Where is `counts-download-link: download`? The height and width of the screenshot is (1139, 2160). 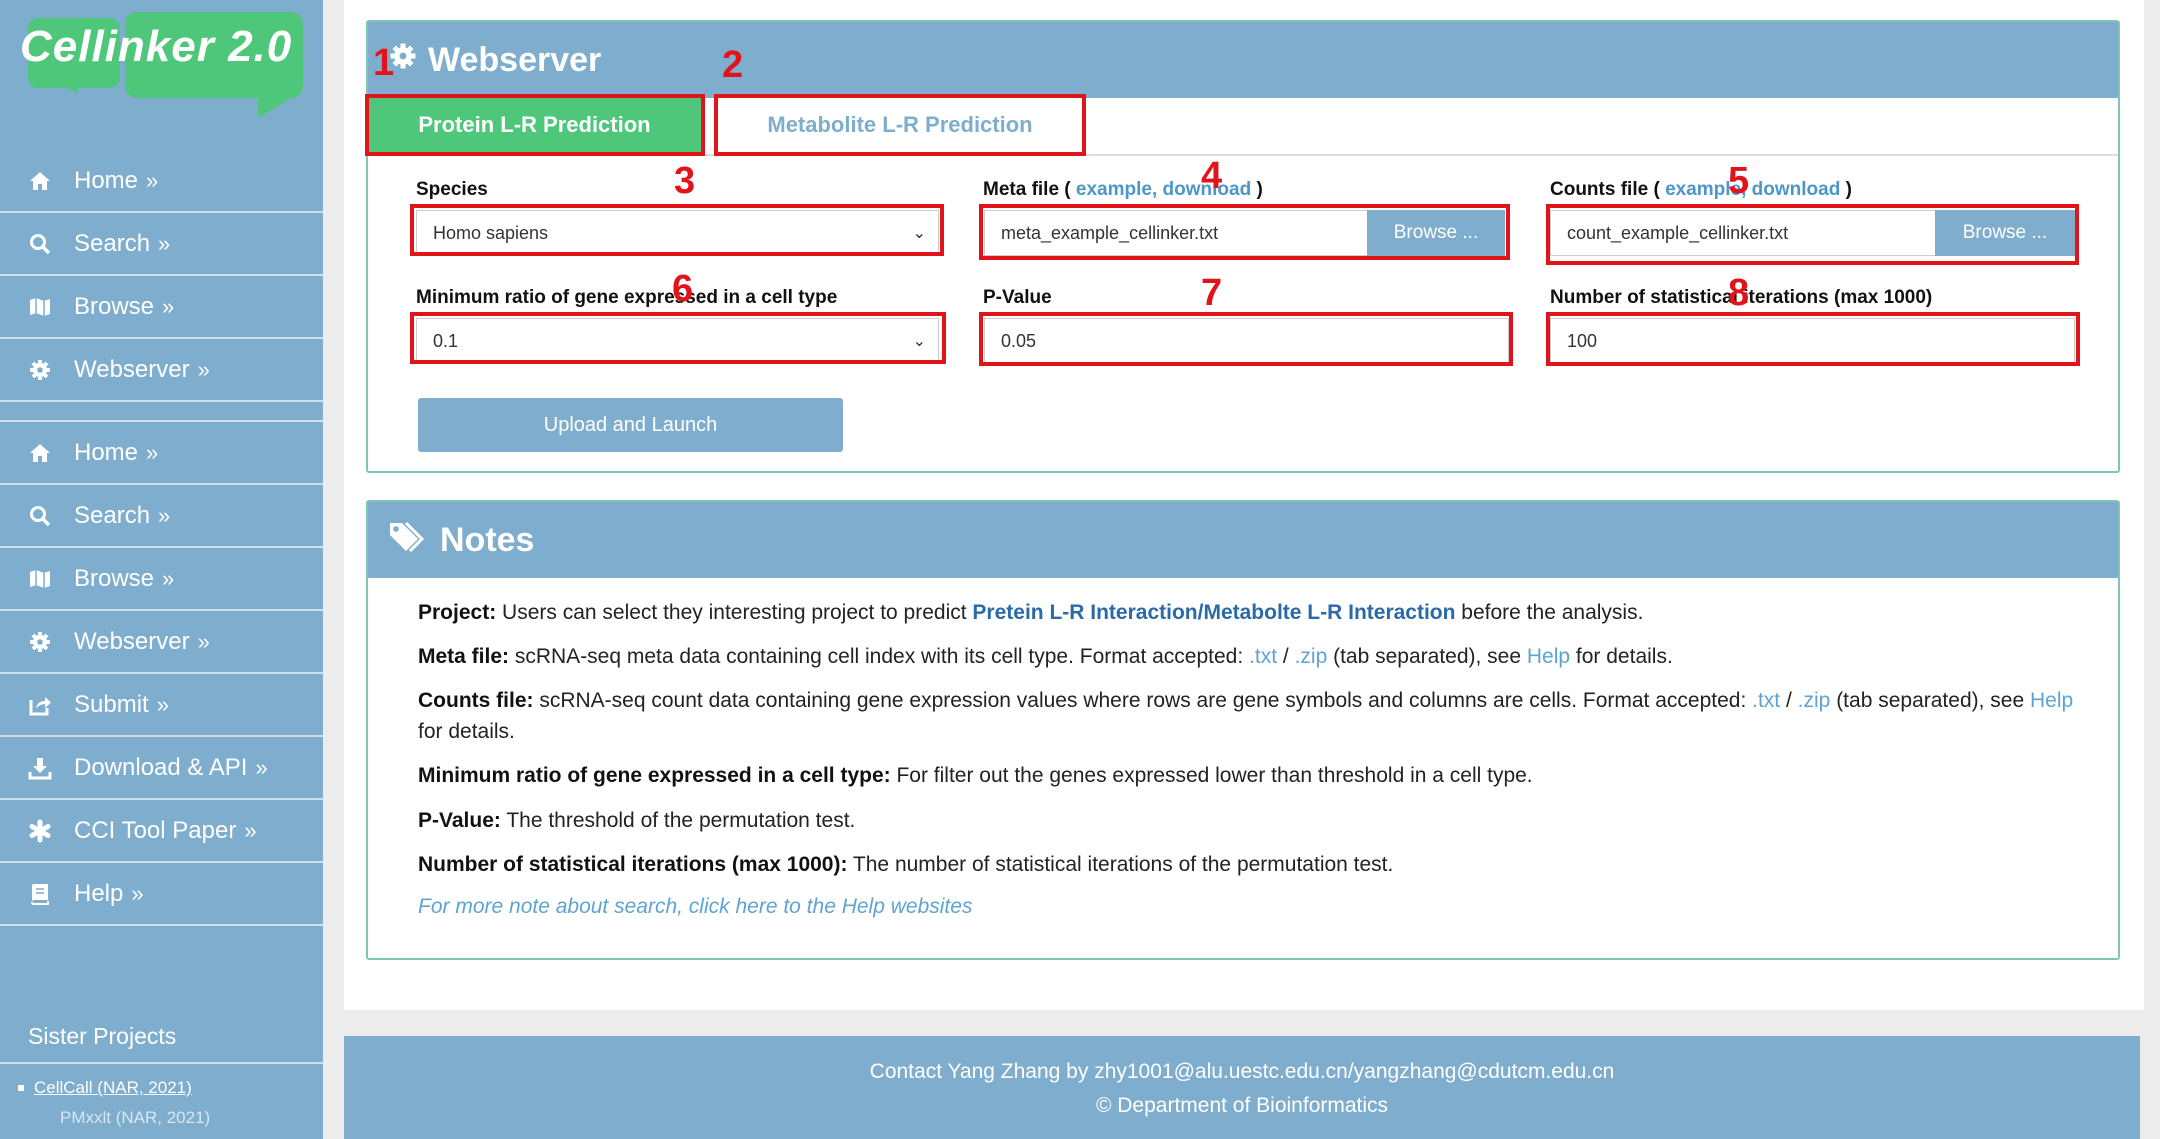 counts-download-link: download is located at coordinates (1796, 189).